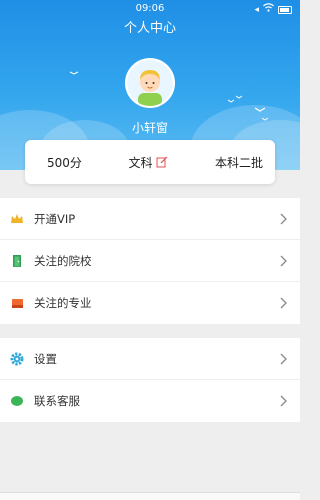 The height and width of the screenshot is (500, 320). Describe the element at coordinates (63, 260) in the screenshot. I see `menu-label: 关注的院校` at that location.